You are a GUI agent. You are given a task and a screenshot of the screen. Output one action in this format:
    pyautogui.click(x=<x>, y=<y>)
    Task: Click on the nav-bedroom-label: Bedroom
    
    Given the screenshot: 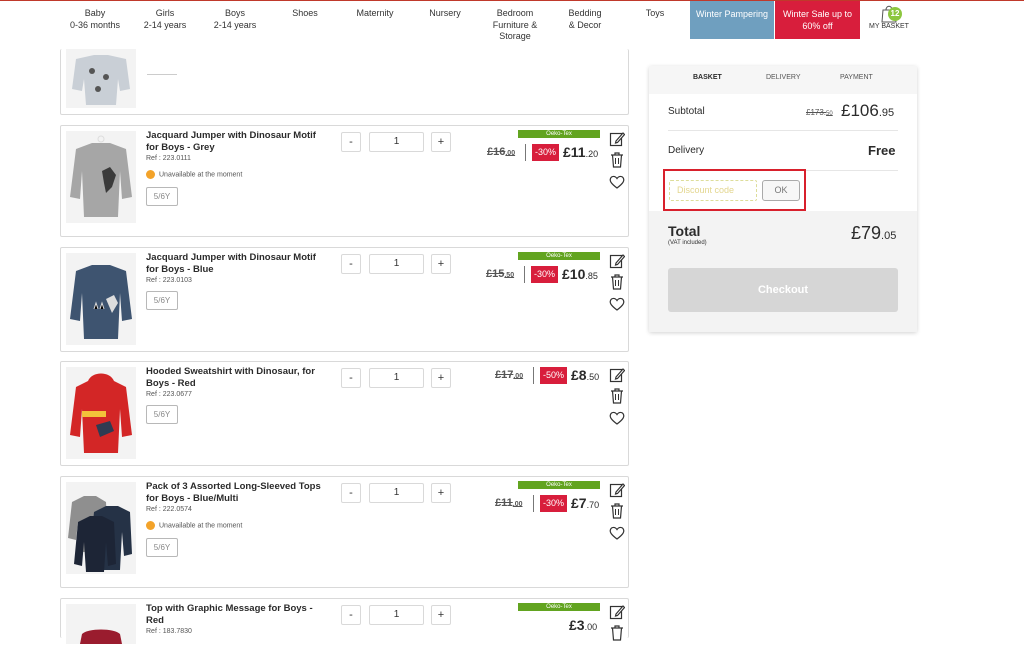 What is the action you would take?
    pyautogui.click(x=515, y=13)
    